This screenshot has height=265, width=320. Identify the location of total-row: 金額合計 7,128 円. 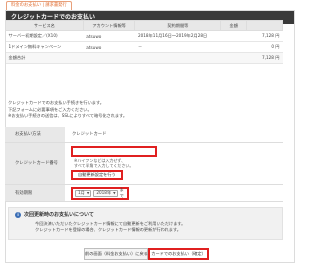
(144, 58).